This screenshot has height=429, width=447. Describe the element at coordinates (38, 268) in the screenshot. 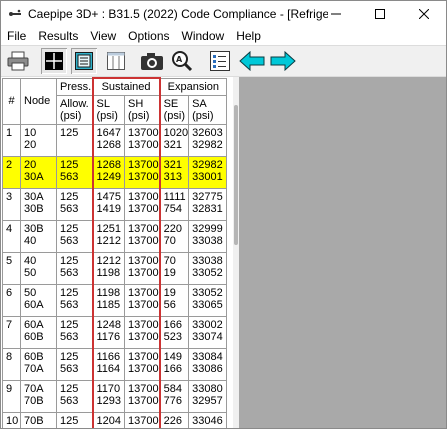

I see `node-cell: 40 50` at that location.